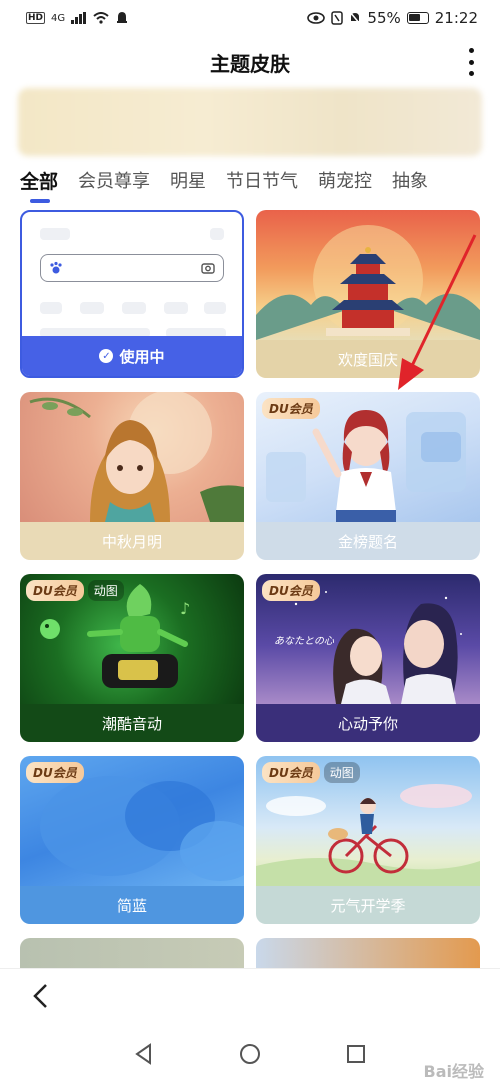 The width and height of the screenshot is (500, 1084). Describe the element at coordinates (368, 541) in the screenshot. I see `theme-name: 金榜题名` at that location.